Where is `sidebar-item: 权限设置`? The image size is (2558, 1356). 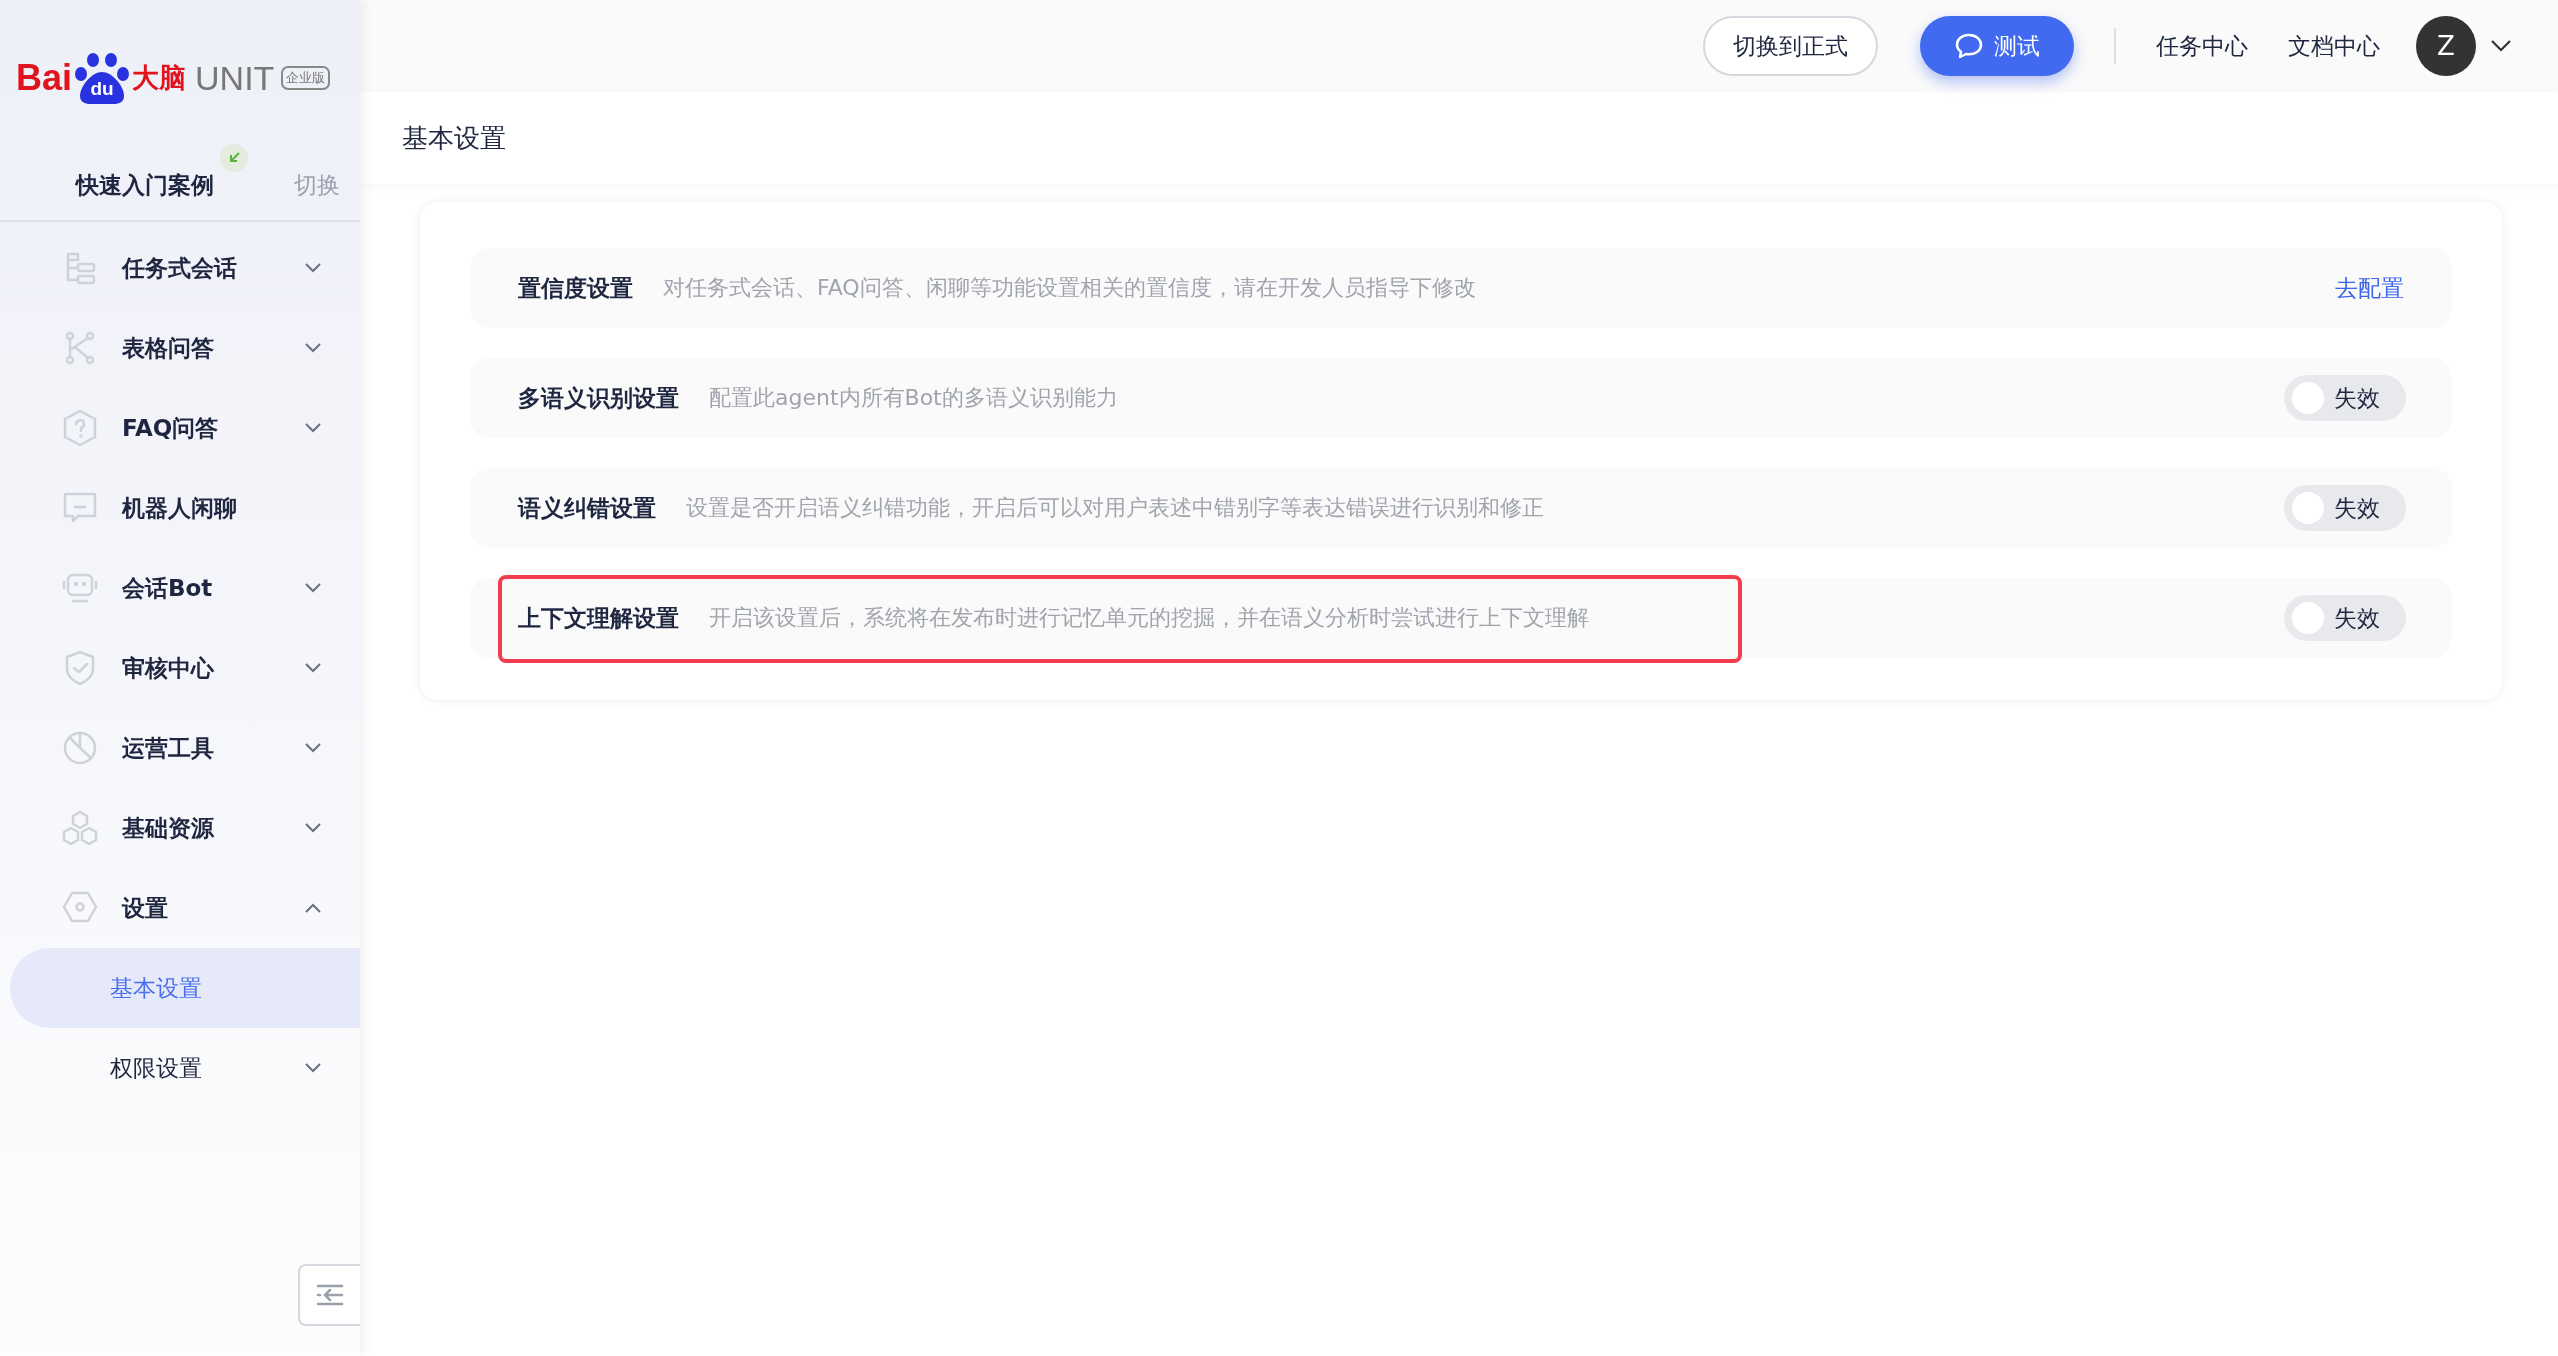
sidebar-item: 权限设置 is located at coordinates (185, 1068).